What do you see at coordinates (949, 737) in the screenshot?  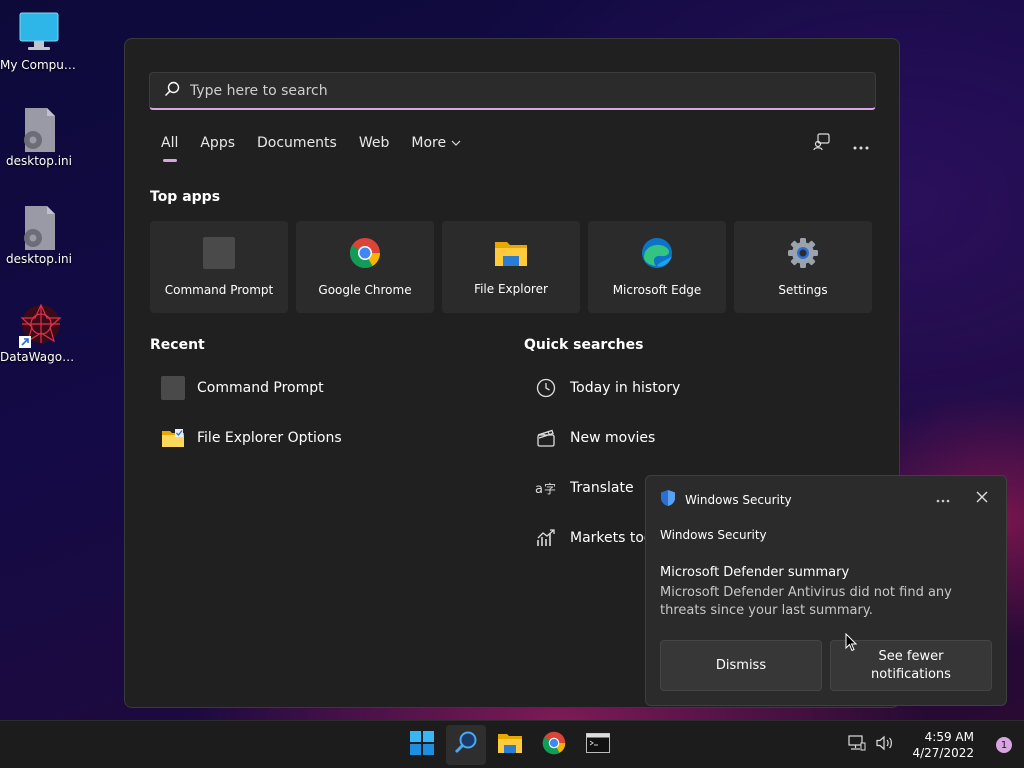 I see `clock-time: 4:59 AM` at bounding box center [949, 737].